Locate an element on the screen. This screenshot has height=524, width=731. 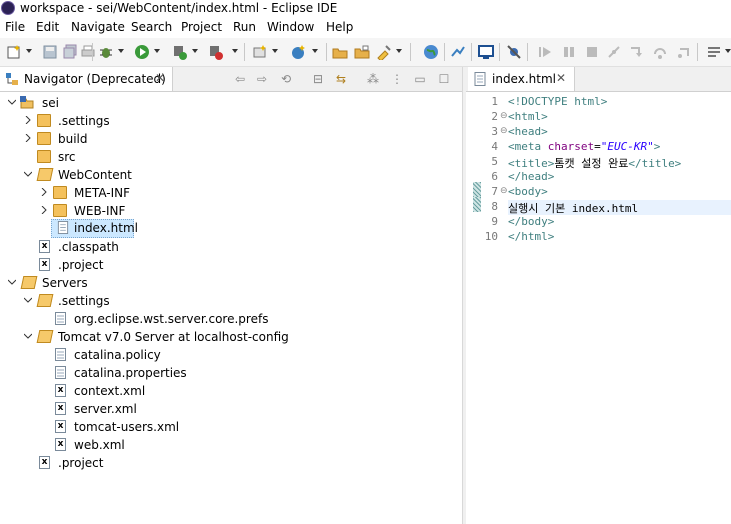
open-type-icon is located at coordinates (340, 52).